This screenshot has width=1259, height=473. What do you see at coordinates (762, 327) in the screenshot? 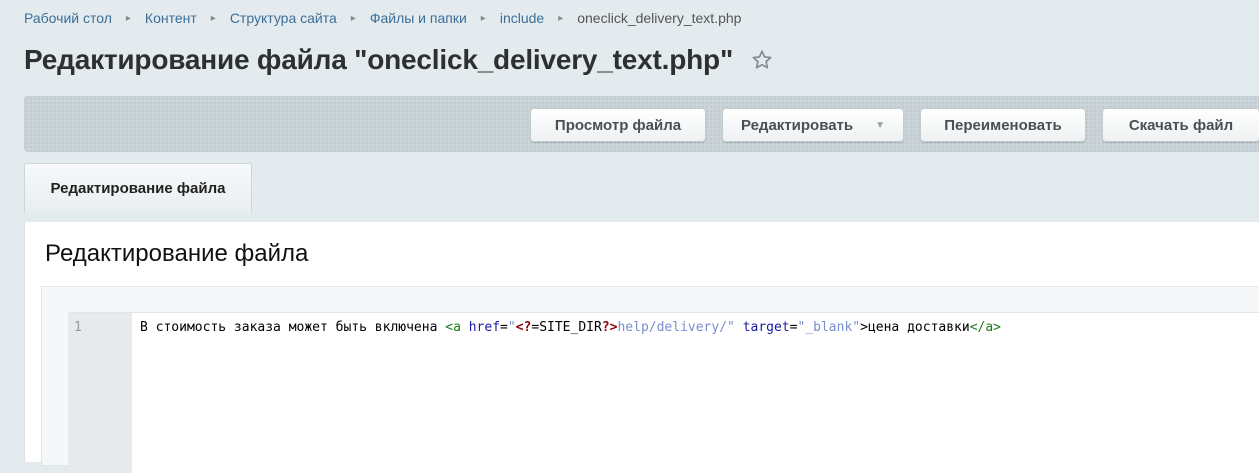
I see `code-attr-target: target` at bounding box center [762, 327].